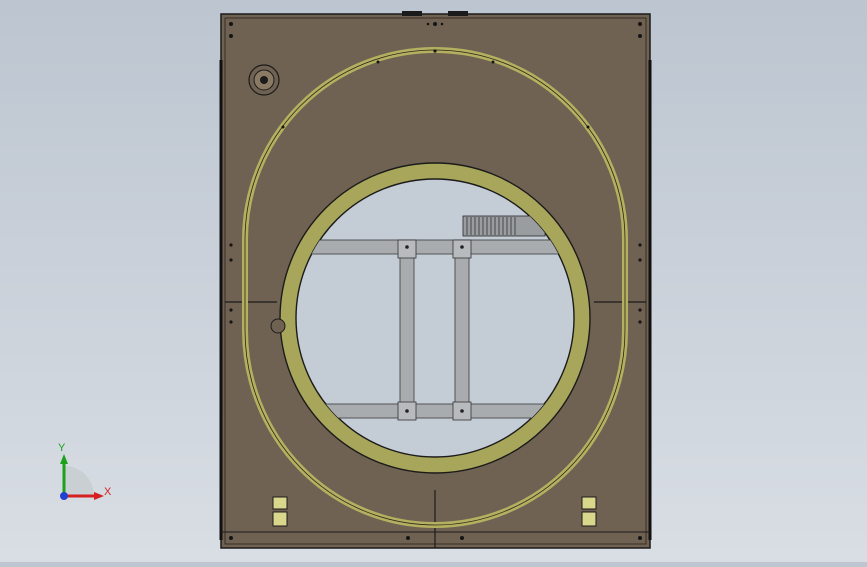  I want to click on orientation-triad: Y X, so click(80, 475).